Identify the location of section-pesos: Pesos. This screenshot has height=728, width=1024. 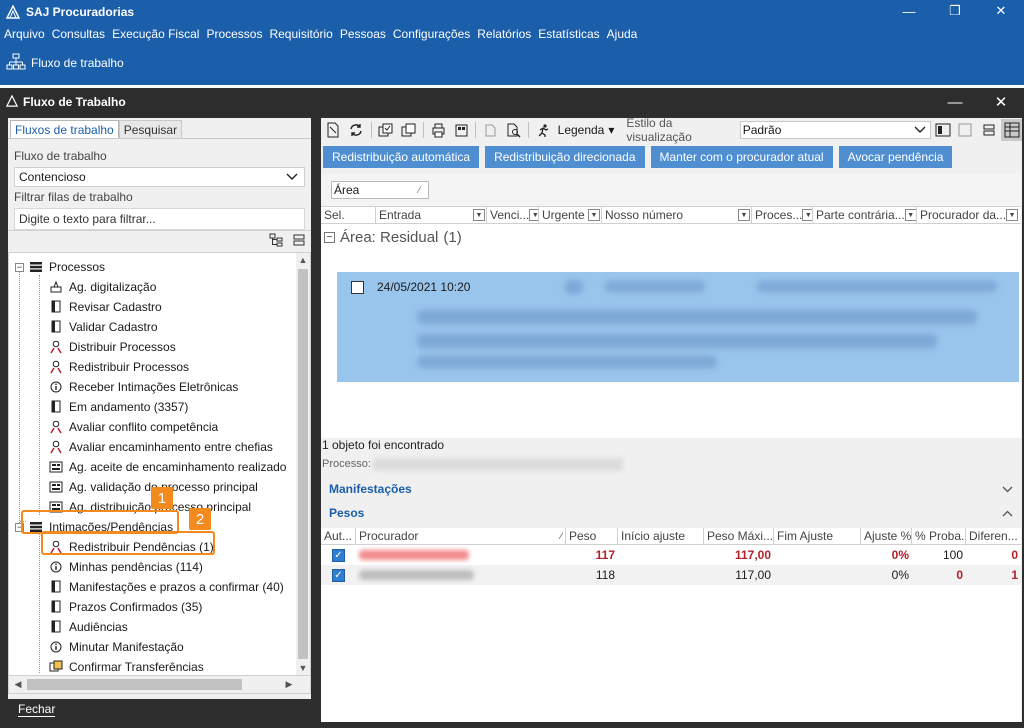
(671, 513).